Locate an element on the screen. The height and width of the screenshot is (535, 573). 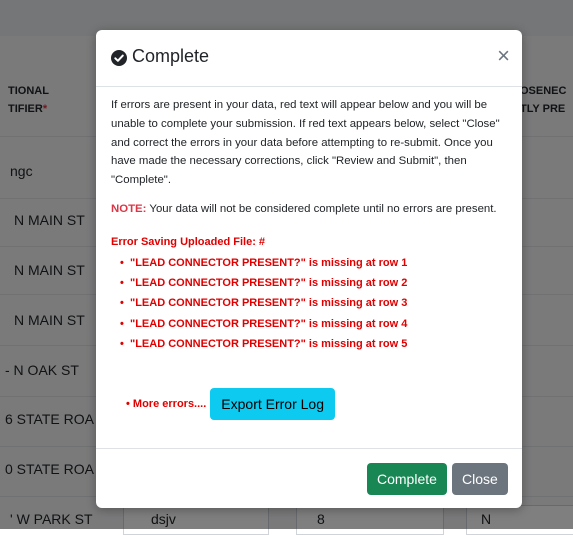
error-title: Error Saving Uploaded File: # is located at coordinates (188, 241).